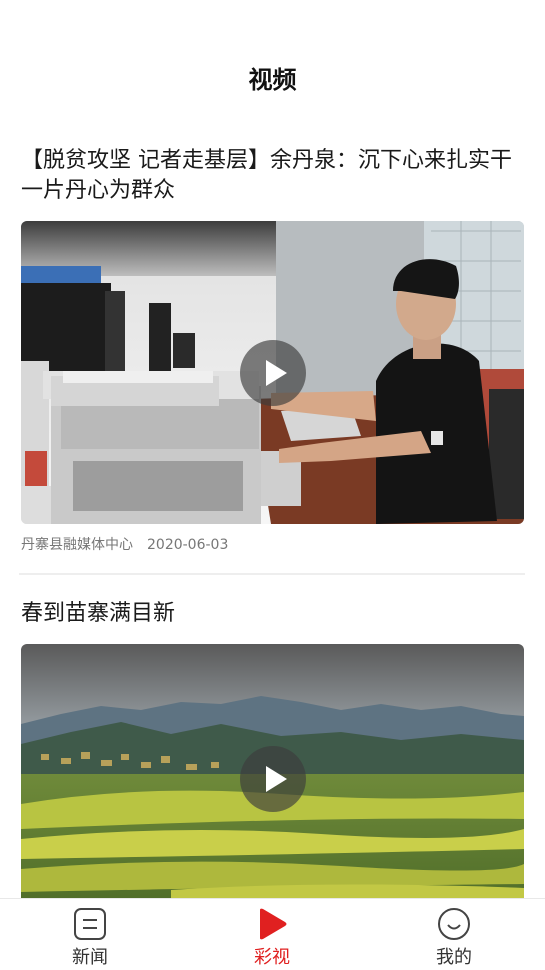 This screenshot has height=970, width=545. Describe the element at coordinates (272, 614) in the screenshot. I see `video-title: 春到苗寨满目新` at that location.